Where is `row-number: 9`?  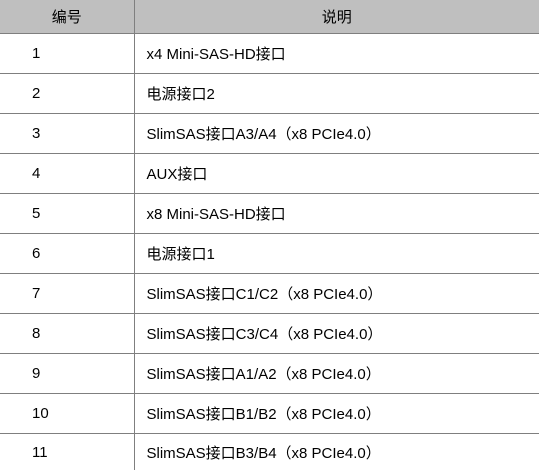
row-number: 9 is located at coordinates (67, 373).